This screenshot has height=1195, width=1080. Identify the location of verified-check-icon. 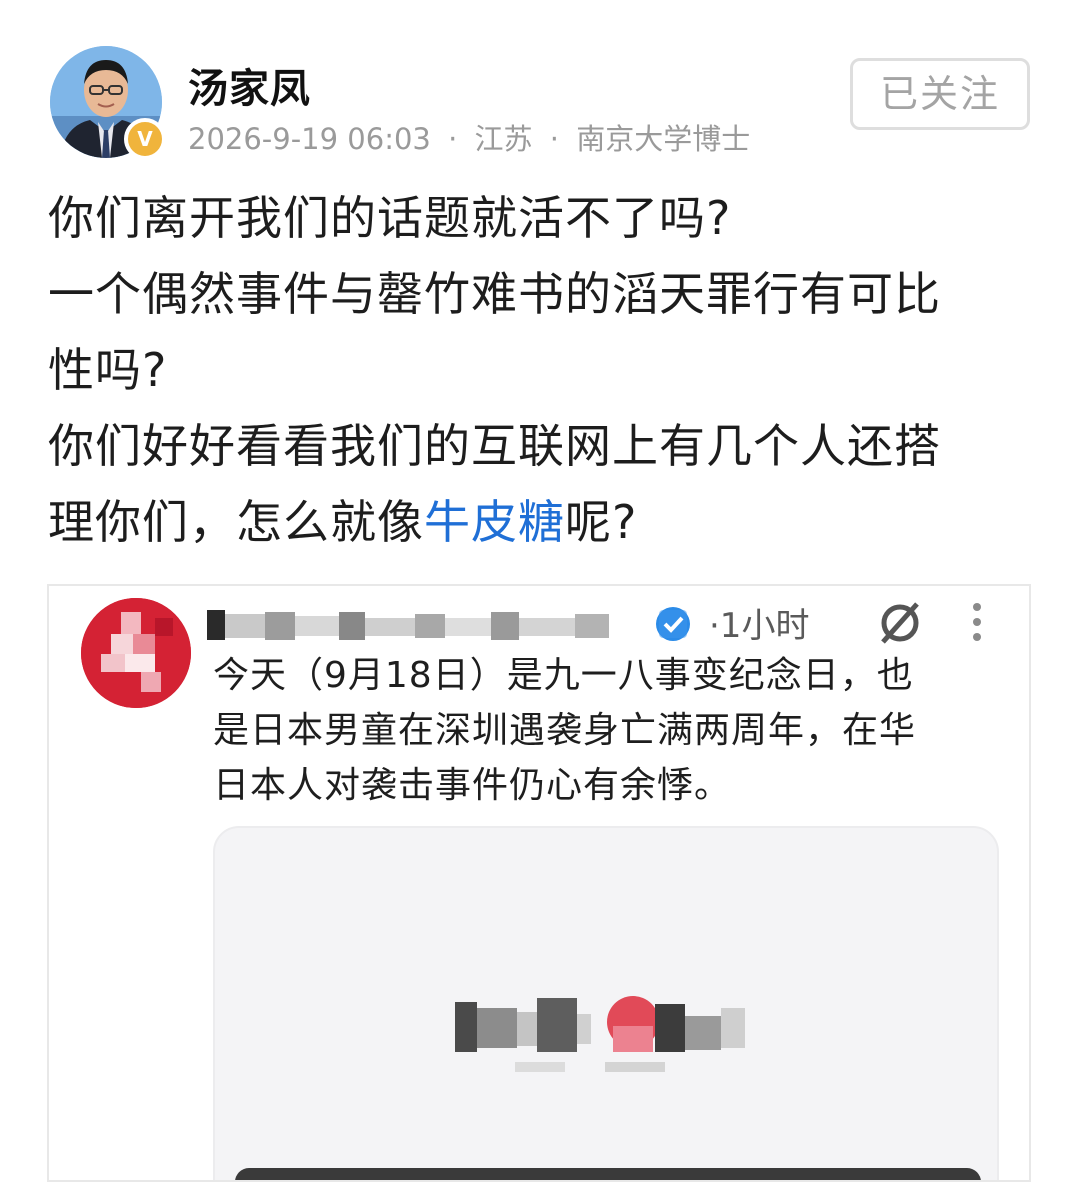
(673, 624).